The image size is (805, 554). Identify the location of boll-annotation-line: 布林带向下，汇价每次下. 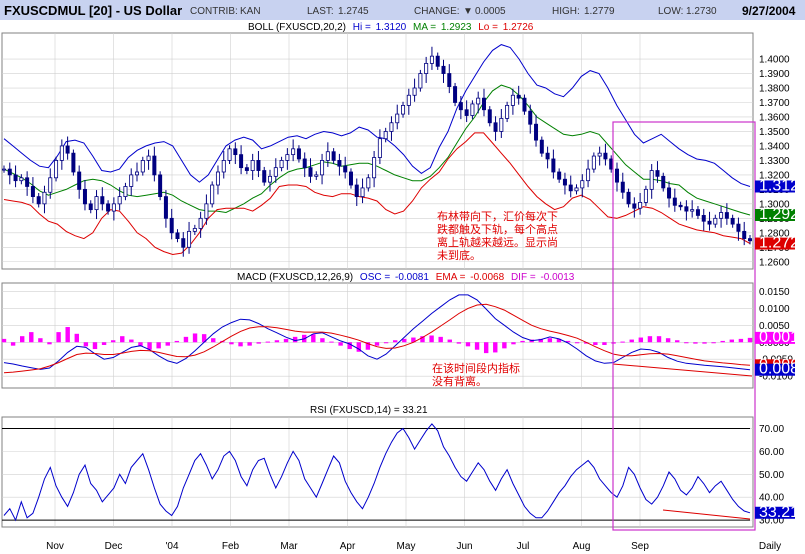
(497, 216).